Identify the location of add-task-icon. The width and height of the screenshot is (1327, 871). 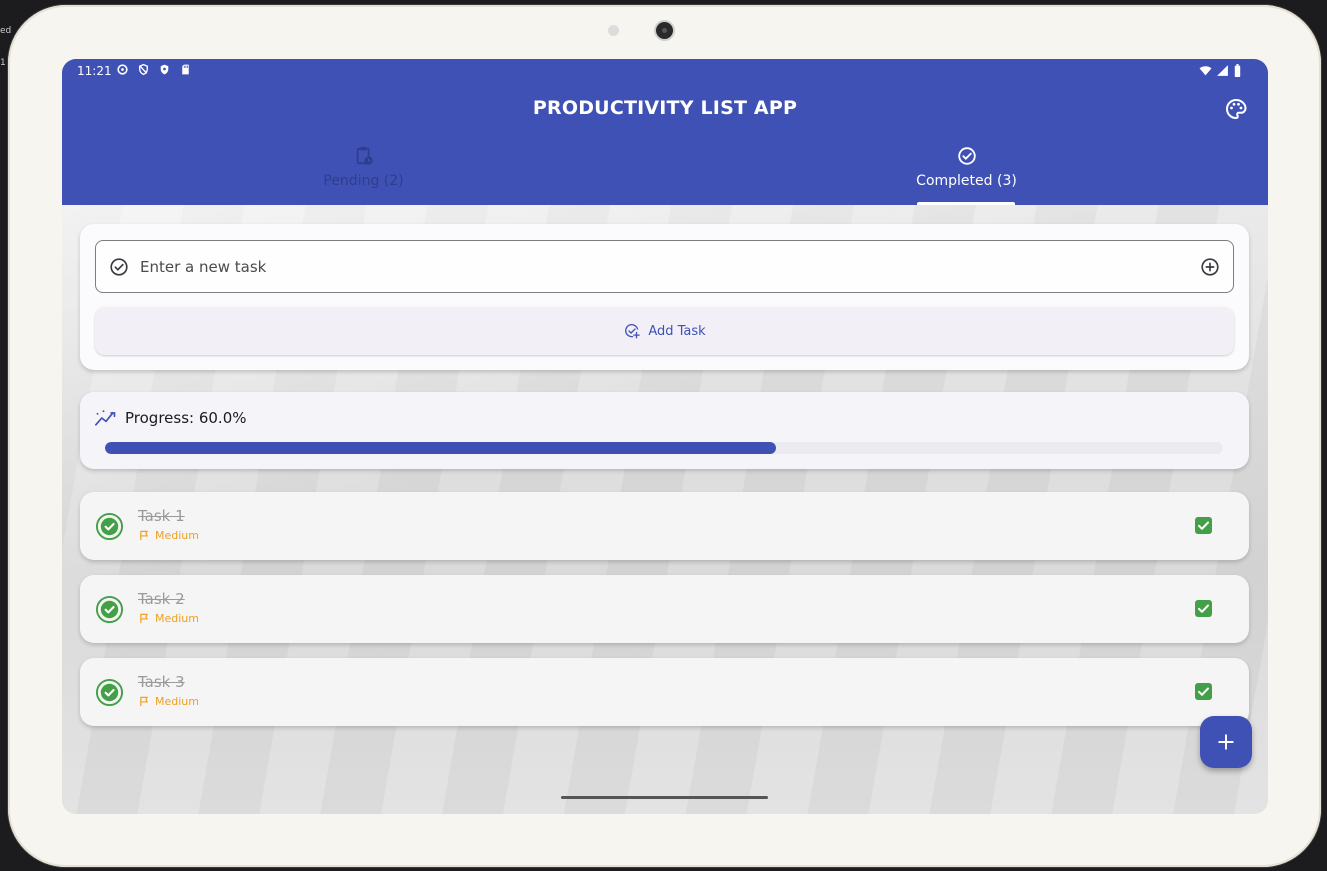
(633, 331).